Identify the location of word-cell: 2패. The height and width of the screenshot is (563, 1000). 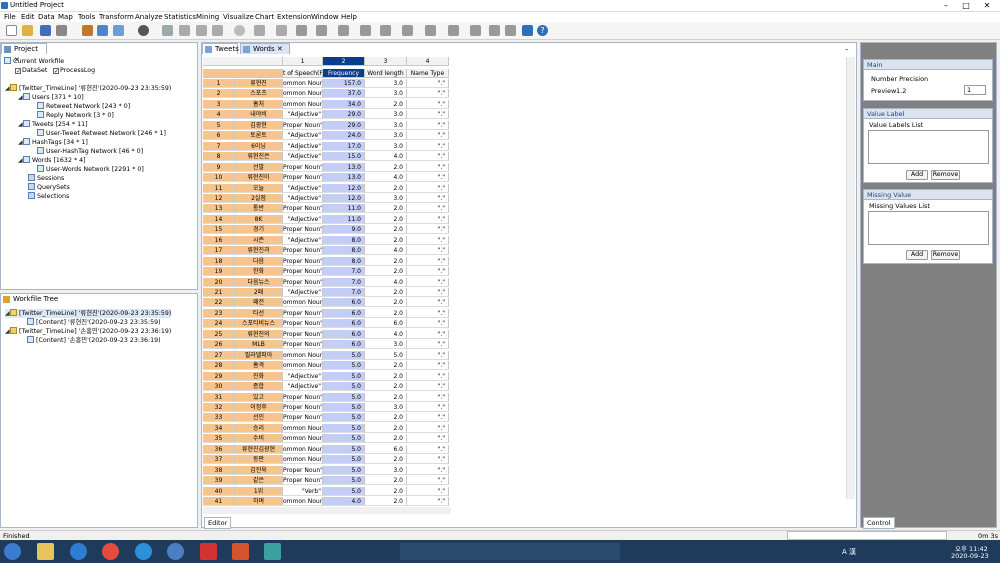
(259, 292).